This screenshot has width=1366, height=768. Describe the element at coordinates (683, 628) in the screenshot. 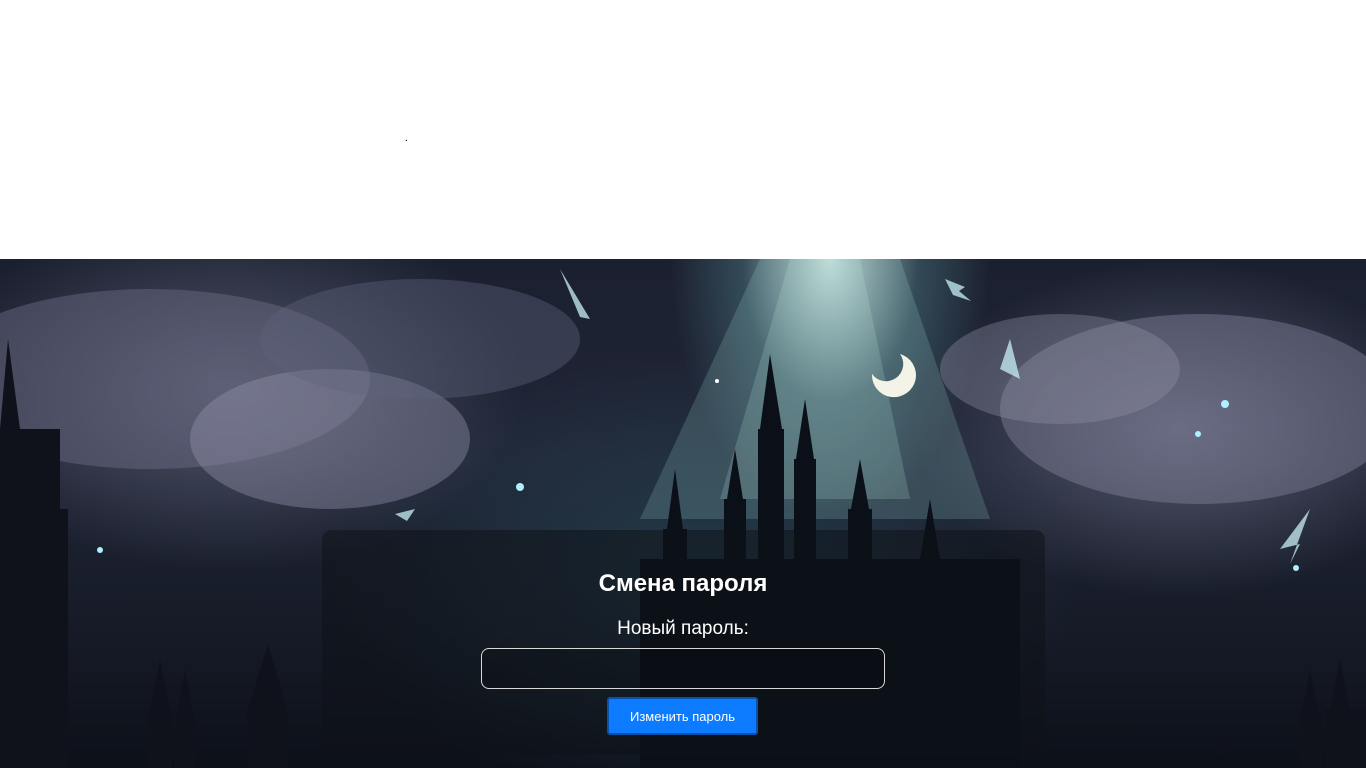

I see `new-password-label: Новый пароль:` at that location.